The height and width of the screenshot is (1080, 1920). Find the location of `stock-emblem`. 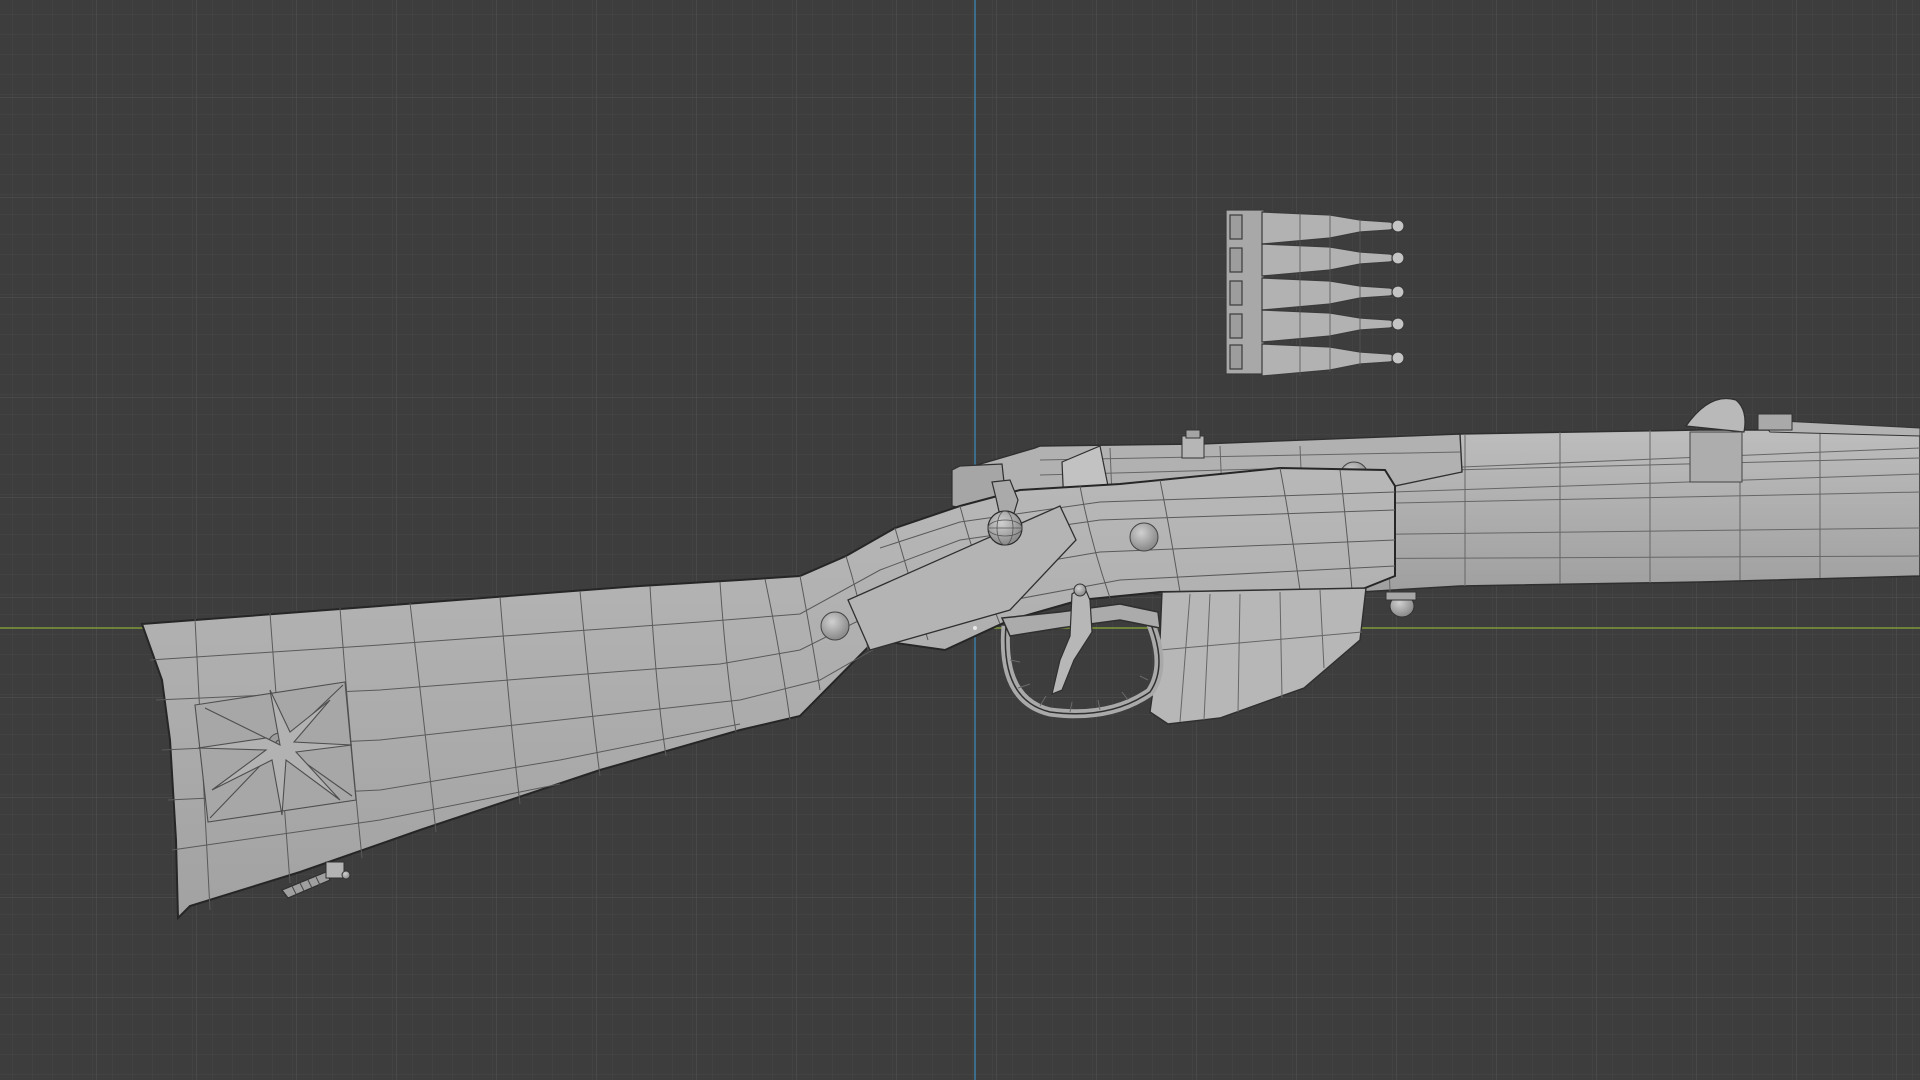

stock-emblem is located at coordinates (275, 752).